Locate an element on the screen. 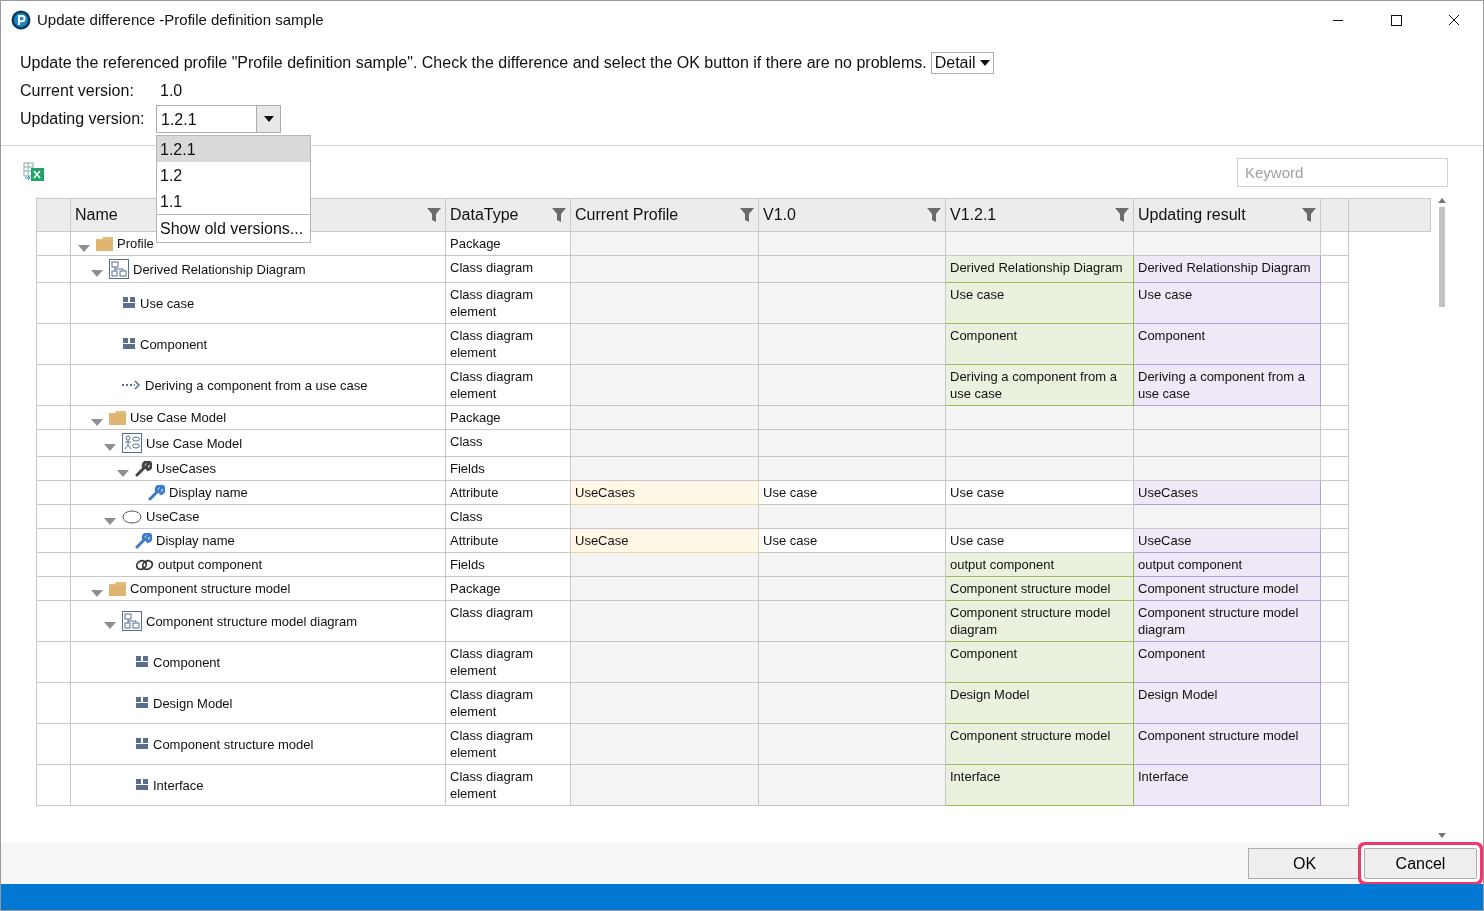 The height and width of the screenshot is (911, 1484). field-label: Updating version: is located at coordinates (83, 119).